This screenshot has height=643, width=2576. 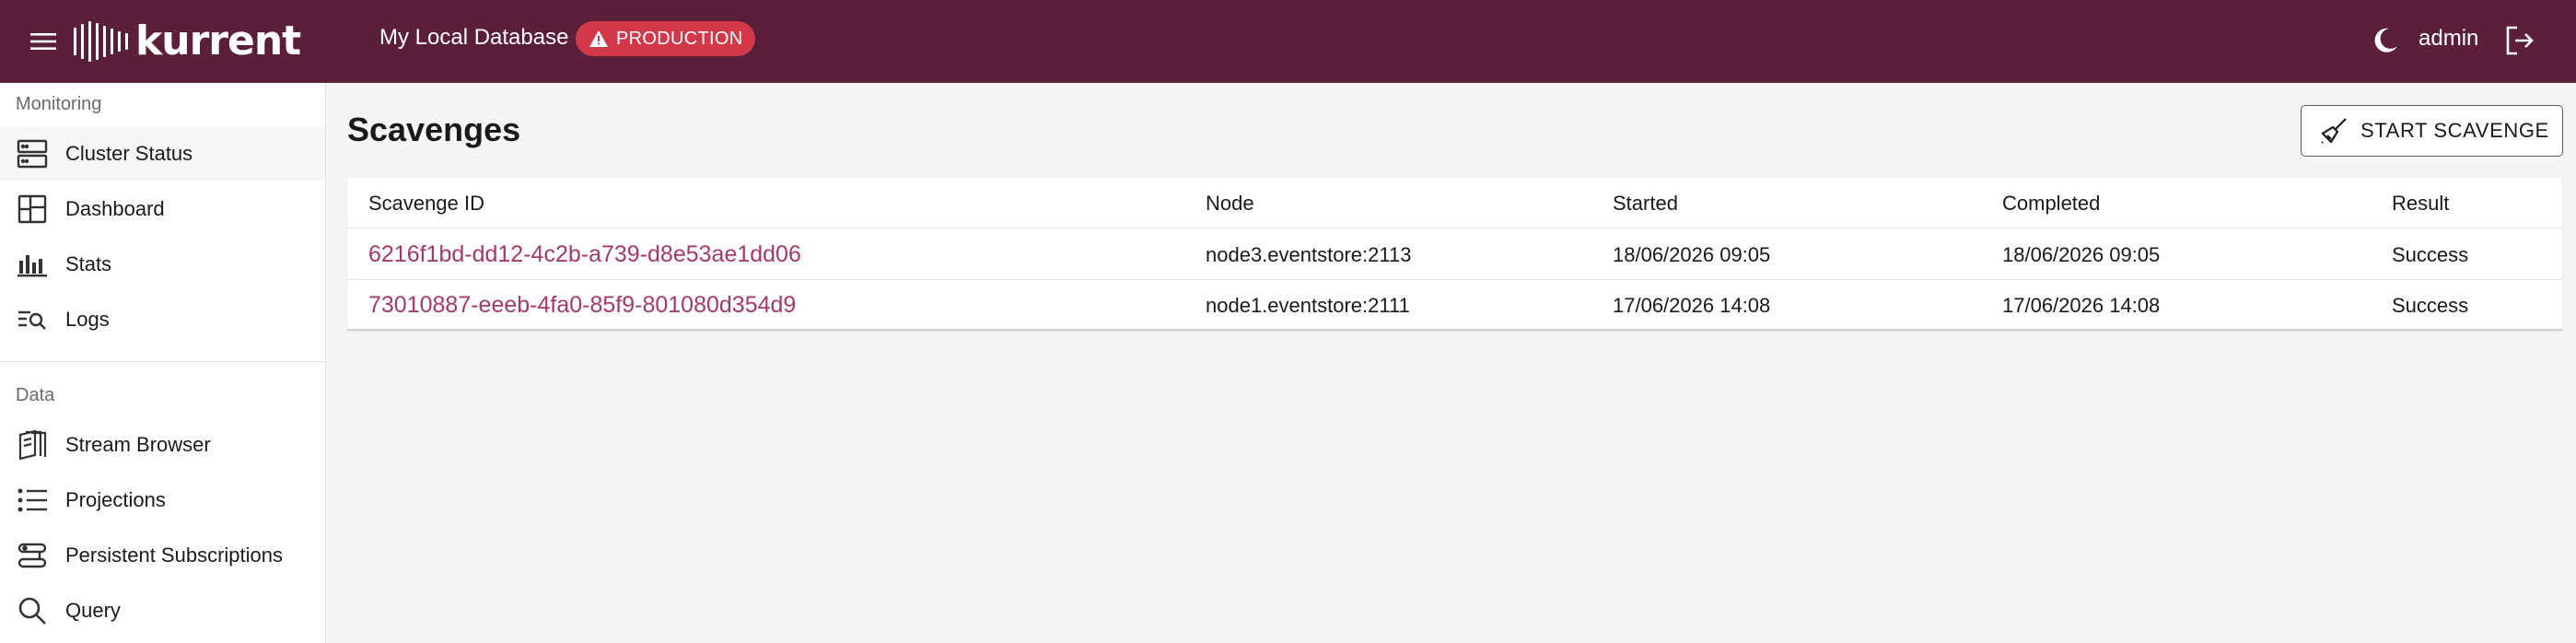 What do you see at coordinates (32, 500) in the screenshot?
I see `list-icon` at bounding box center [32, 500].